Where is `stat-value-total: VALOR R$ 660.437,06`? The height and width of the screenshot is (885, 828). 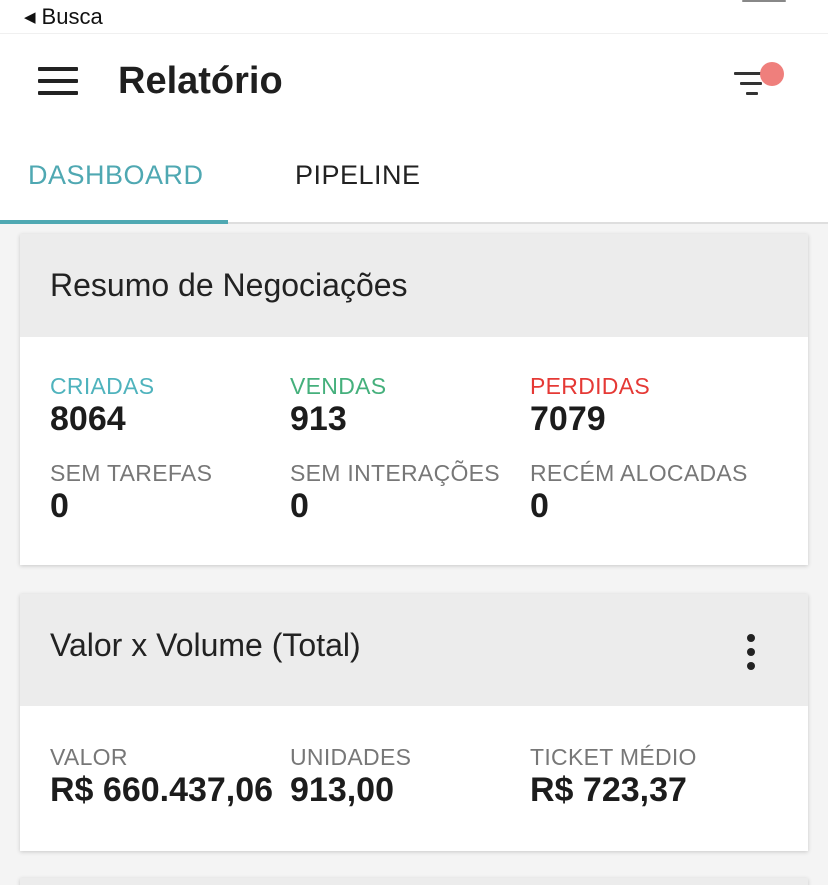 stat-value-total: VALOR R$ 660.437,06 is located at coordinates (161, 777).